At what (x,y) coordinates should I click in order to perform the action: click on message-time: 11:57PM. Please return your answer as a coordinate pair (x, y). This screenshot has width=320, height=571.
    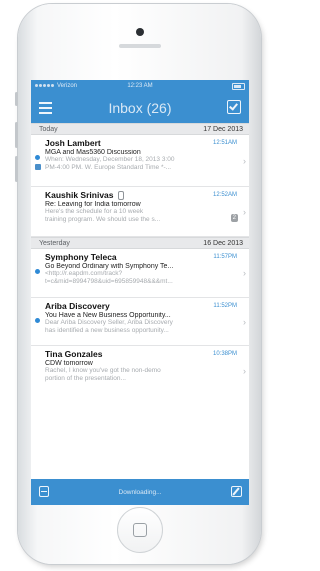
    Looking at the image, I should click on (225, 257).